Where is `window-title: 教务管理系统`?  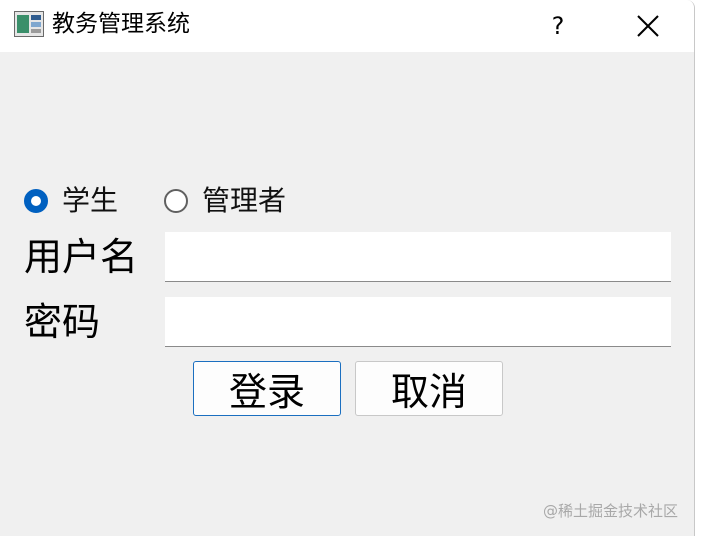 window-title: 教务管理系统 is located at coordinates (121, 24).